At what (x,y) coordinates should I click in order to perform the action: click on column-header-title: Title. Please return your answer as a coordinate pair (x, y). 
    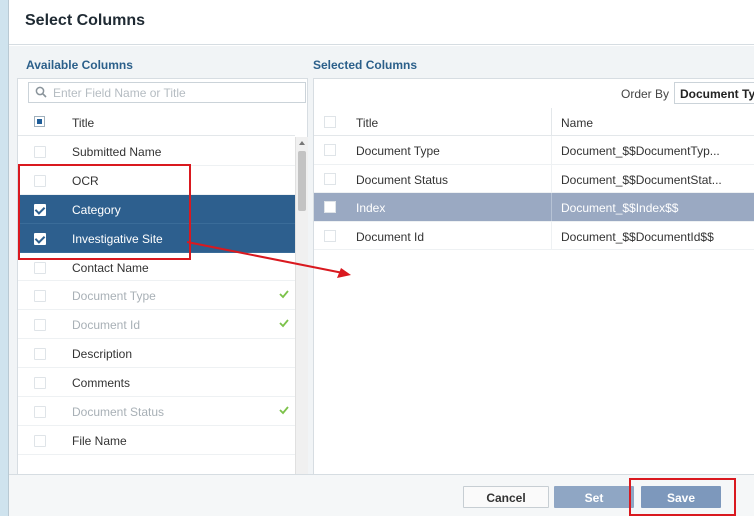
    Looking at the image, I should click on (367, 123).